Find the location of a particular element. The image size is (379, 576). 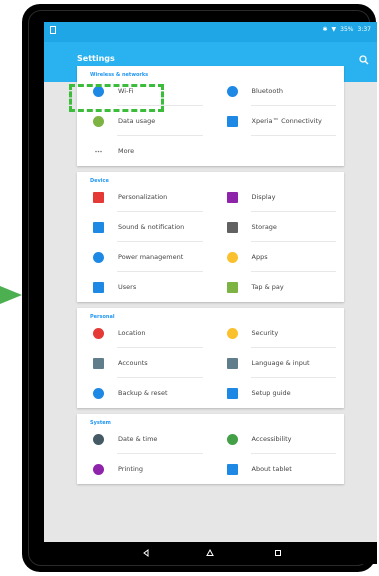

status-bar: ✱ ▼ 35% 3:37 is located at coordinates (210, 32).